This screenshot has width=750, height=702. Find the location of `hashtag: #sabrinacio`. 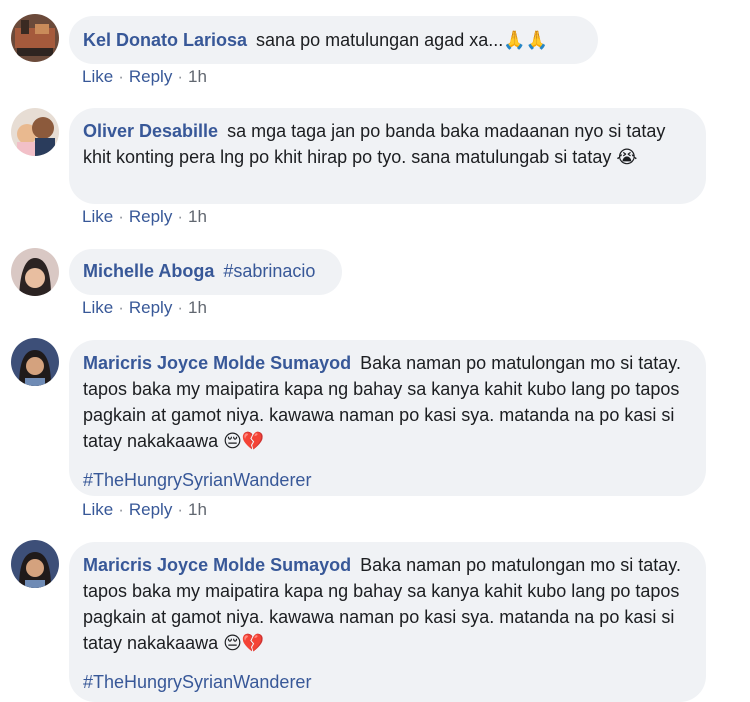

hashtag: #sabrinacio is located at coordinates (269, 271).